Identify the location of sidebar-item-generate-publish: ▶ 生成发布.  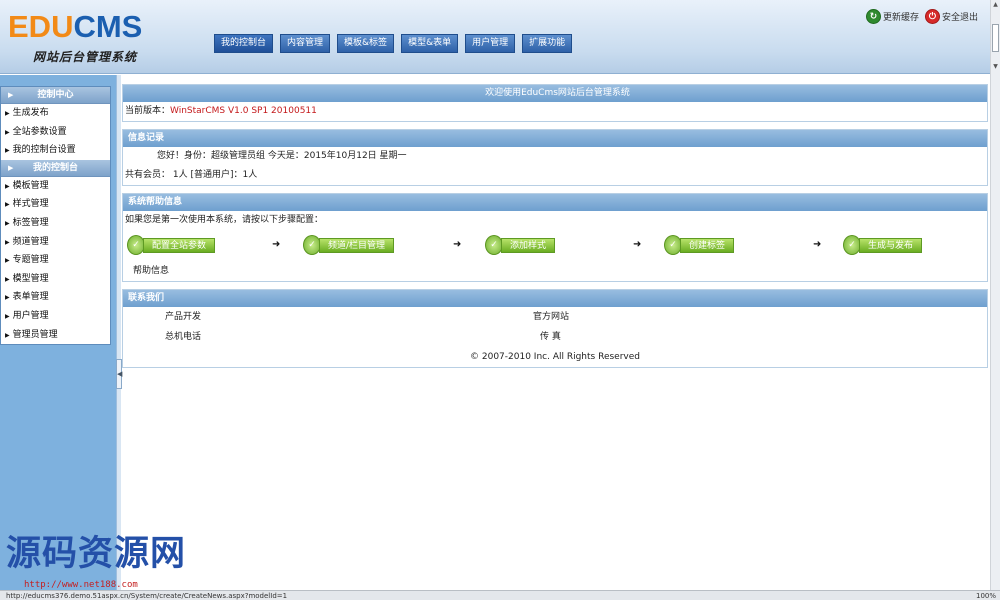
(55, 113).